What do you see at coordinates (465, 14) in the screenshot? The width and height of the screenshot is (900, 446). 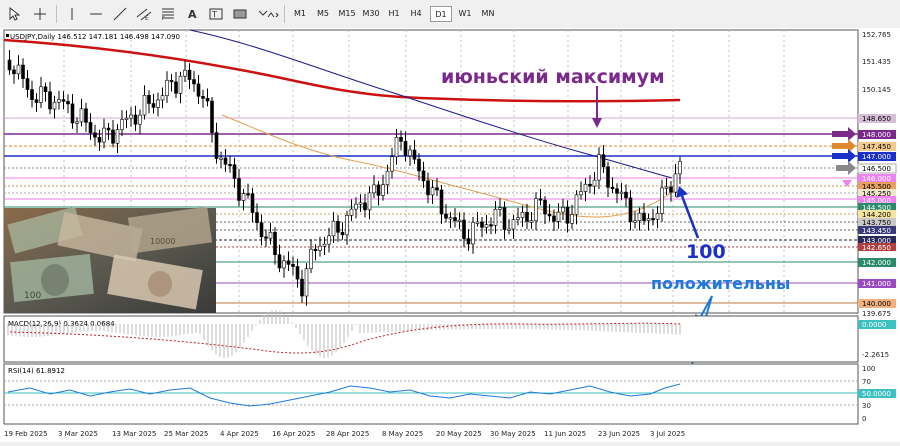 I see `timeframe-w1: W1` at bounding box center [465, 14].